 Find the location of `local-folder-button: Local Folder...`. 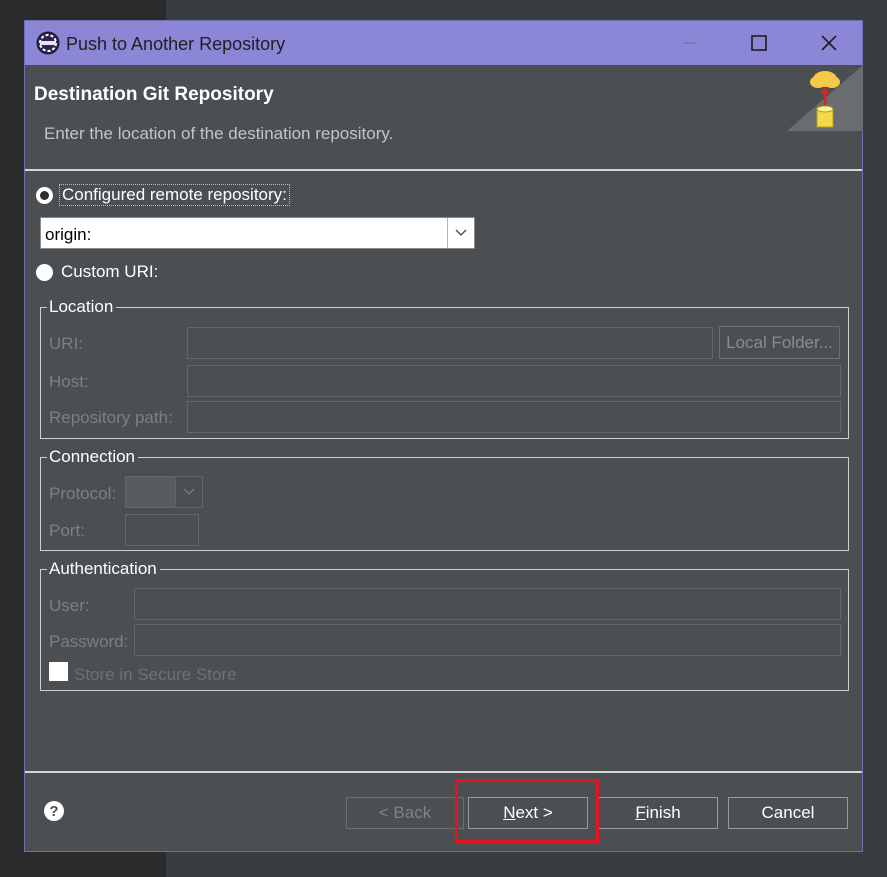

local-folder-button: Local Folder... is located at coordinates (779, 342).